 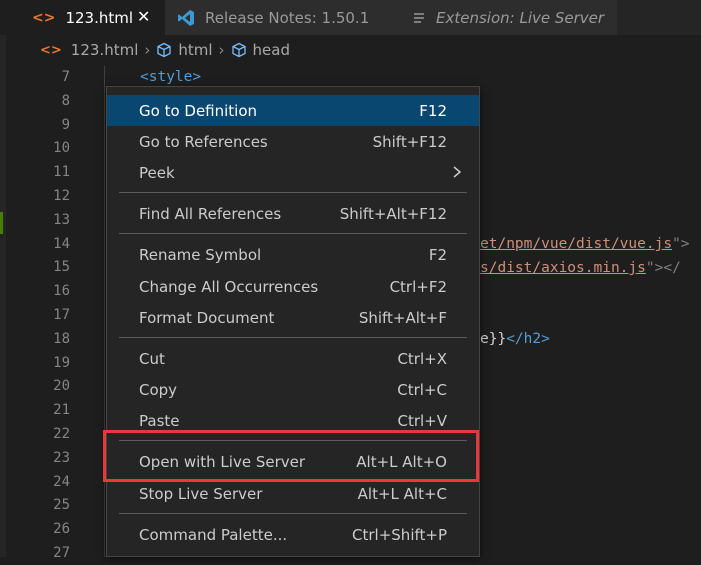 I want to click on line-number: 12, so click(x=61, y=196).